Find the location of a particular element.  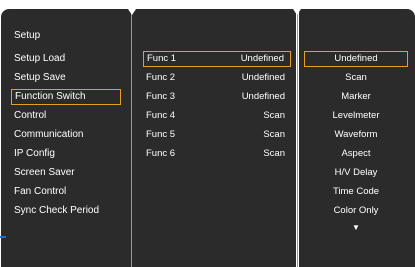

function-row-4: Func 4 Scan is located at coordinates (217, 116).